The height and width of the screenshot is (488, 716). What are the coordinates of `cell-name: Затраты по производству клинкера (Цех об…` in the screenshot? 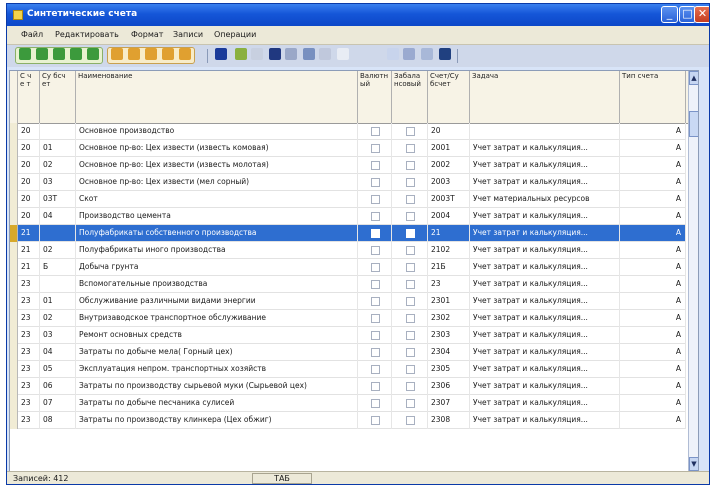 It's located at (217, 420).